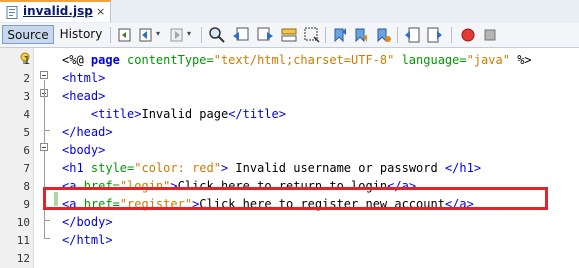 This screenshot has width=579, height=268. I want to click on code-token: </title>, so click(257, 114).